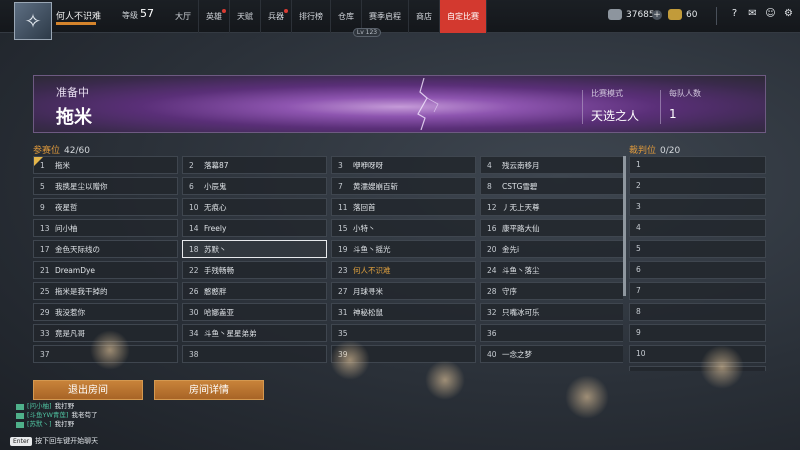 The width and height of the screenshot is (800, 450). Describe the element at coordinates (770, 13) in the screenshot. I see `friends-icon: ☺` at that location.